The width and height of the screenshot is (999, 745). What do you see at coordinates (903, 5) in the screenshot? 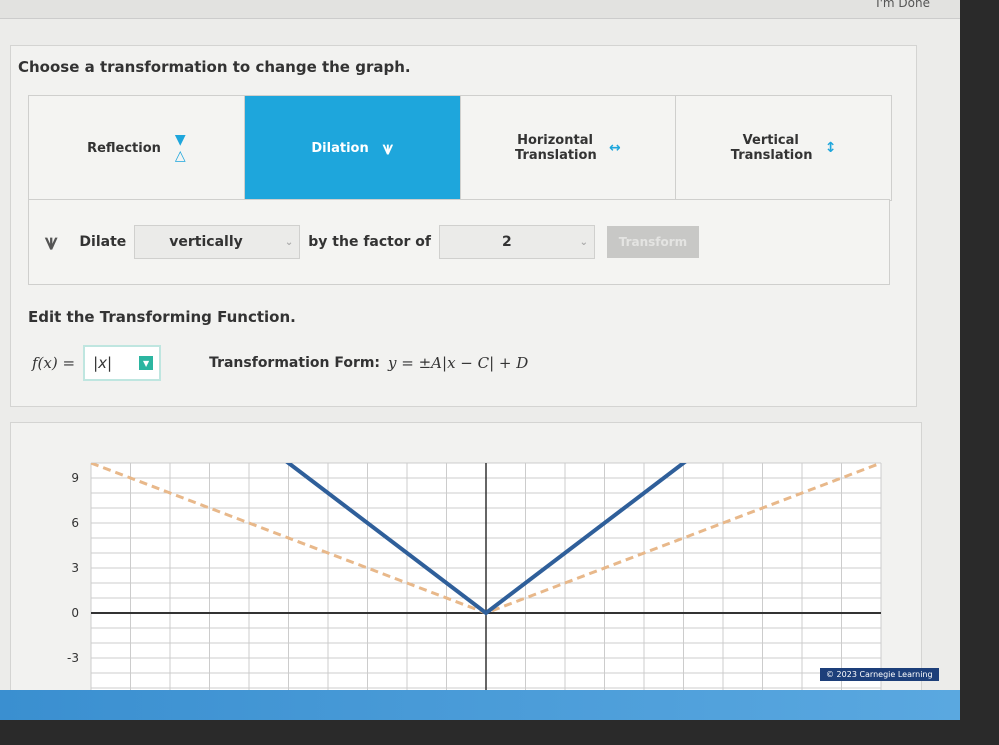
I see `done-button: I'm Done` at bounding box center [903, 5].